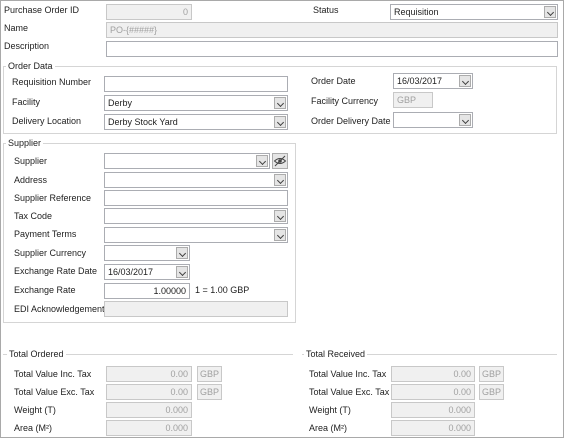 The image size is (564, 438). Describe the element at coordinates (209, 392) in the screenshot. I see `ordered-exc-tax-unit: GBP` at that location.